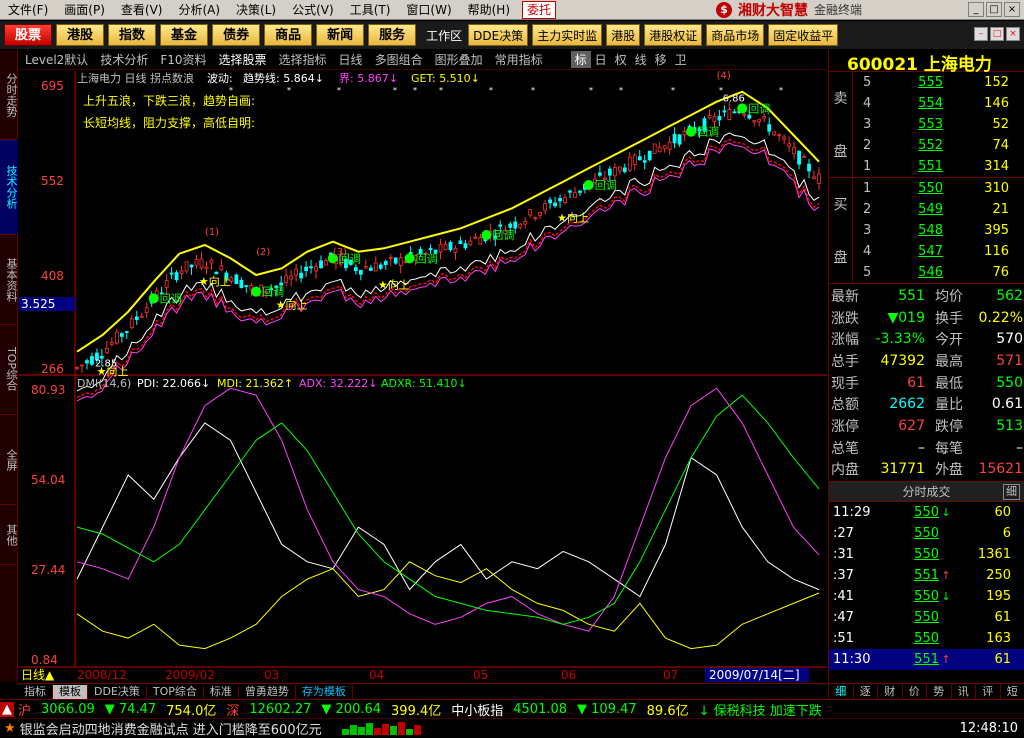 Image resolution: width=1024 pixels, height=738 pixels. What do you see at coordinates (9, 280) in the screenshot?
I see `sidetab-basic-info: 基本资料` at bounding box center [9, 280].